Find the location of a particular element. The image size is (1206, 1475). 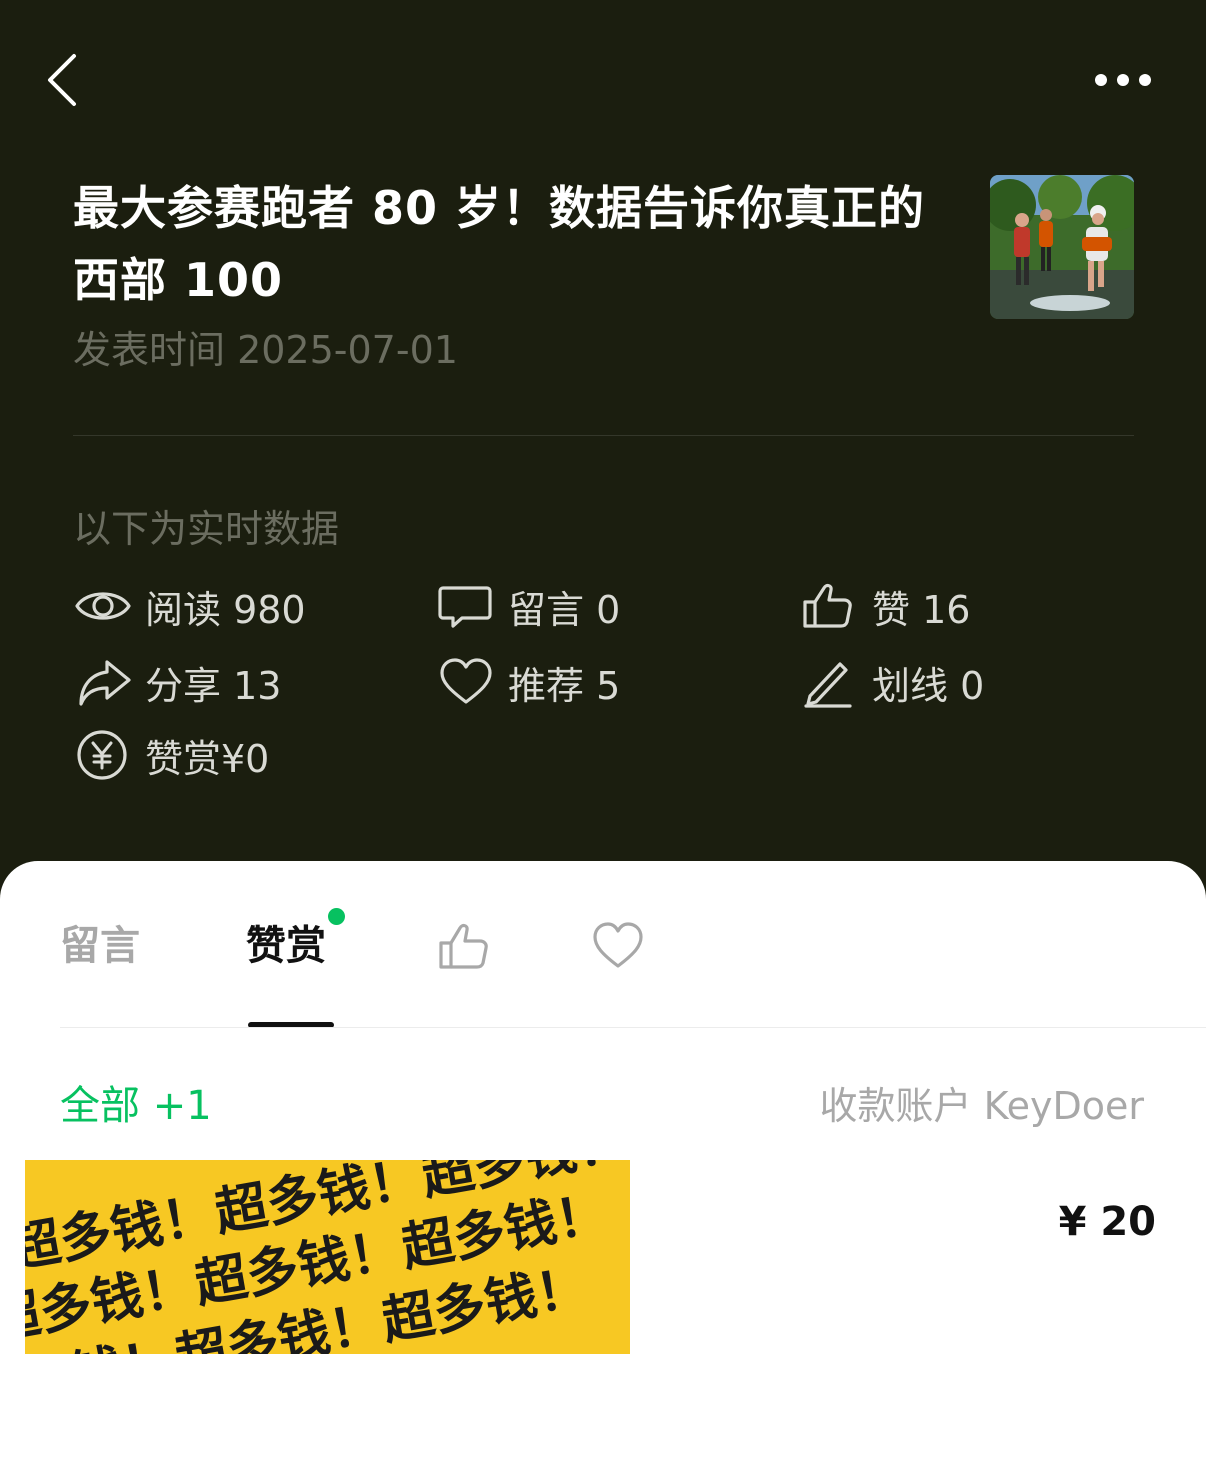

stat-share-label: 分享 13 is located at coordinates (213, 685).